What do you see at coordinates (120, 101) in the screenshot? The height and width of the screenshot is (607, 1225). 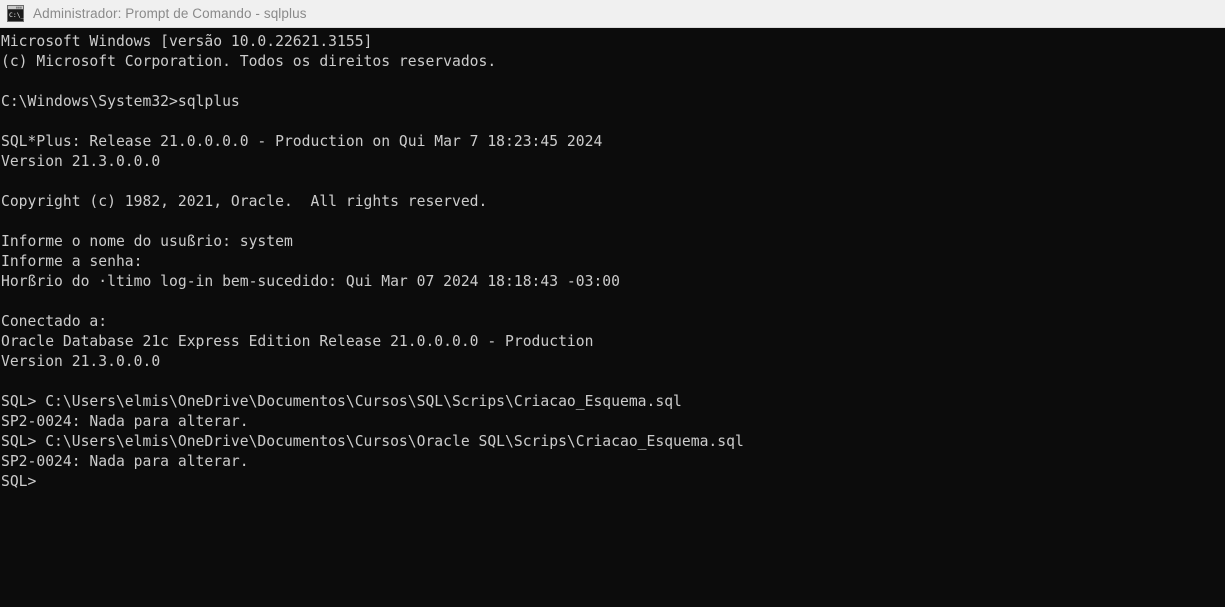 I see `console-line: C:\Windows\System32>sqlplus` at bounding box center [120, 101].